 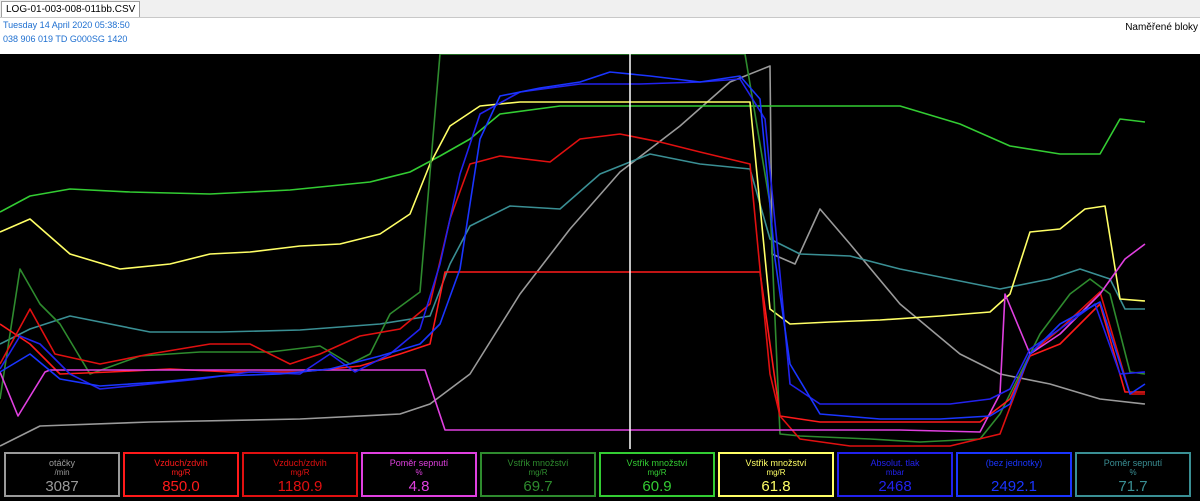 I want to click on channel-unit: /min, so click(x=62, y=472).